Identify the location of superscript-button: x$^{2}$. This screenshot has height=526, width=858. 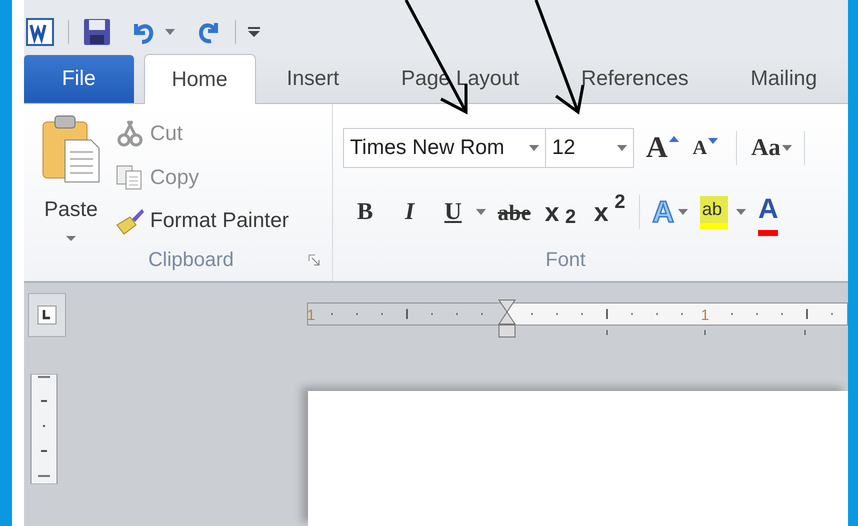
(610, 212).